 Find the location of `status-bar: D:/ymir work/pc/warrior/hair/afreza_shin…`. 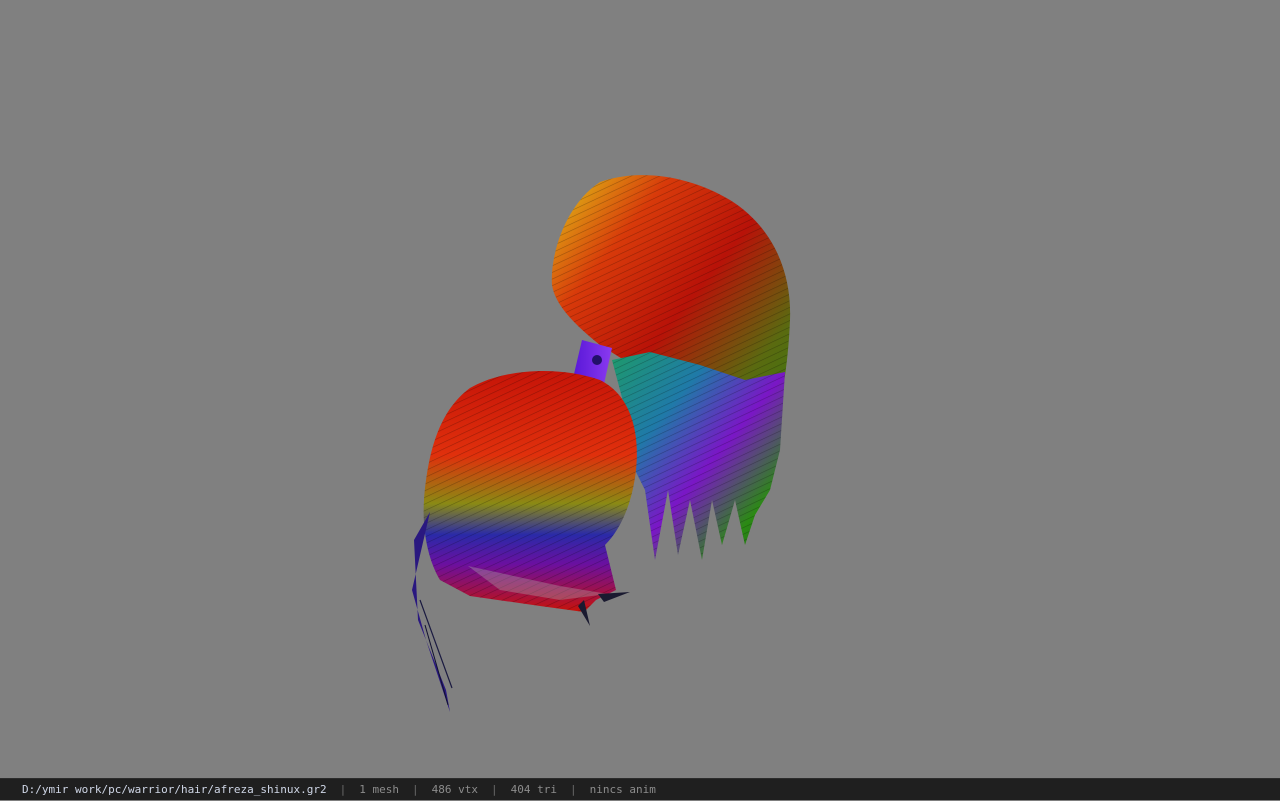

status-bar: D:/ymir work/pc/warrior/hair/afreza_shin… is located at coordinates (640, 789).